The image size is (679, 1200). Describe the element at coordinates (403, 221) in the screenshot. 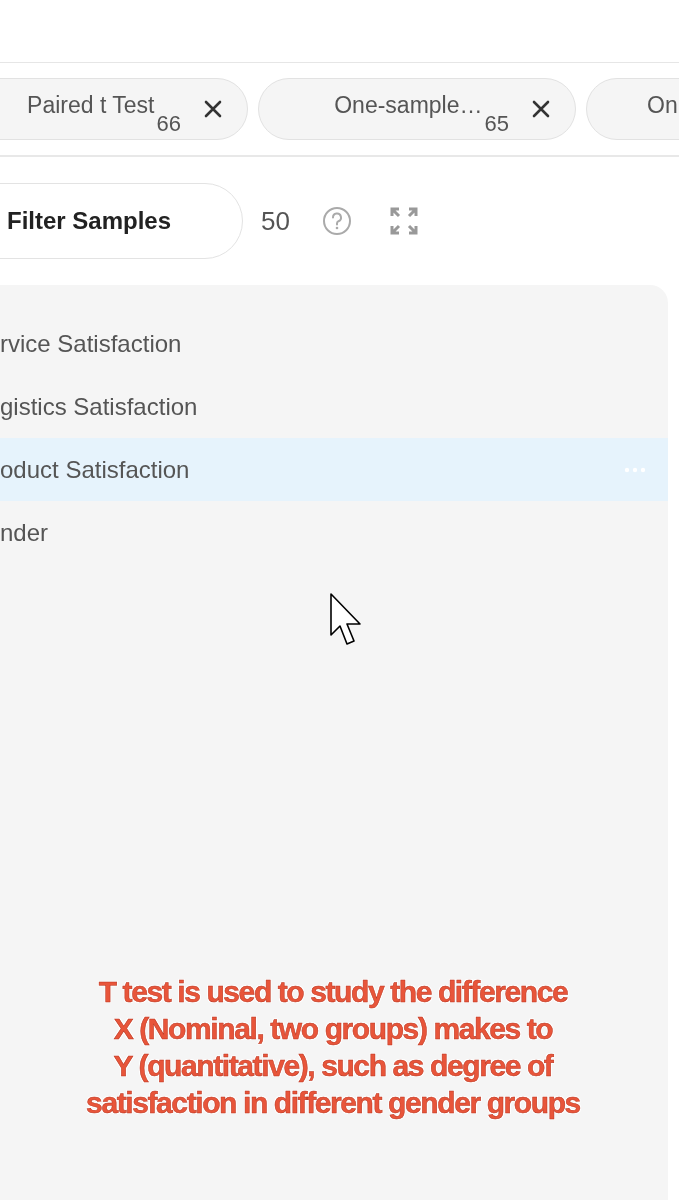

I see `expand-icon` at that location.